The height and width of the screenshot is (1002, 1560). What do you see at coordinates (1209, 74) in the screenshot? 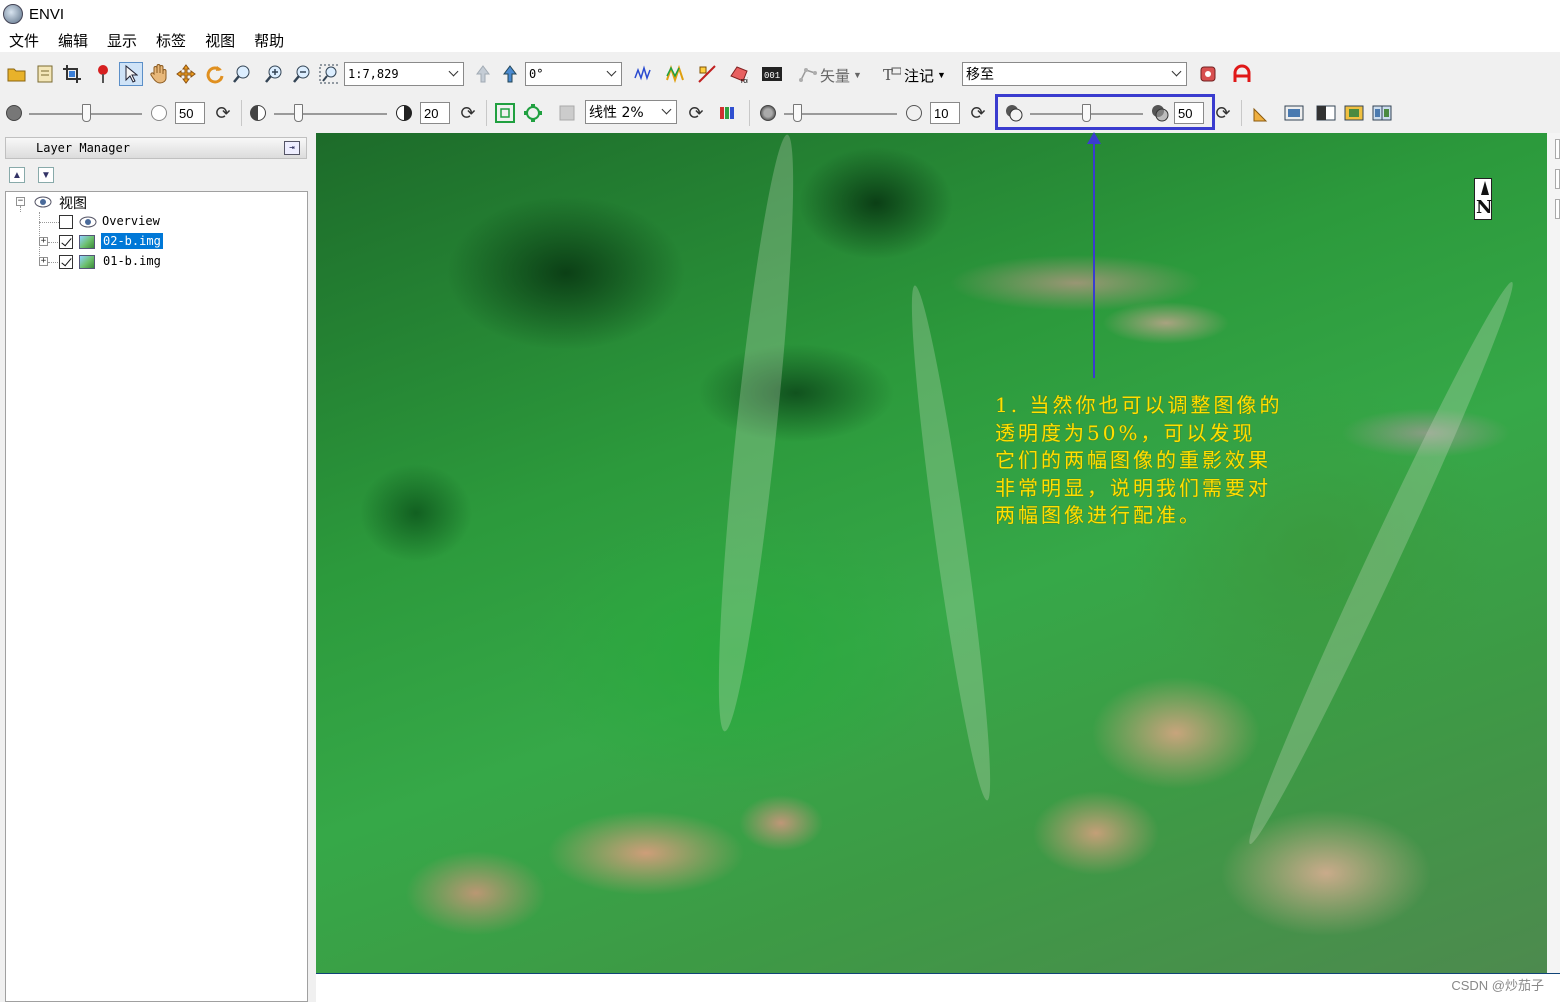
I see `lidar-tool-icon` at bounding box center [1209, 74].